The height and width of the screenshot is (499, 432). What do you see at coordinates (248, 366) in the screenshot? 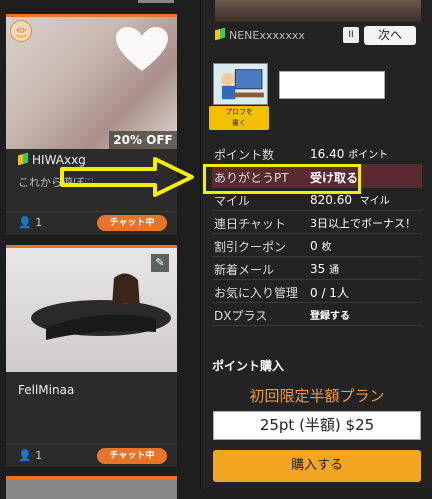
I see `purchase-title: ポイント購入` at bounding box center [248, 366].